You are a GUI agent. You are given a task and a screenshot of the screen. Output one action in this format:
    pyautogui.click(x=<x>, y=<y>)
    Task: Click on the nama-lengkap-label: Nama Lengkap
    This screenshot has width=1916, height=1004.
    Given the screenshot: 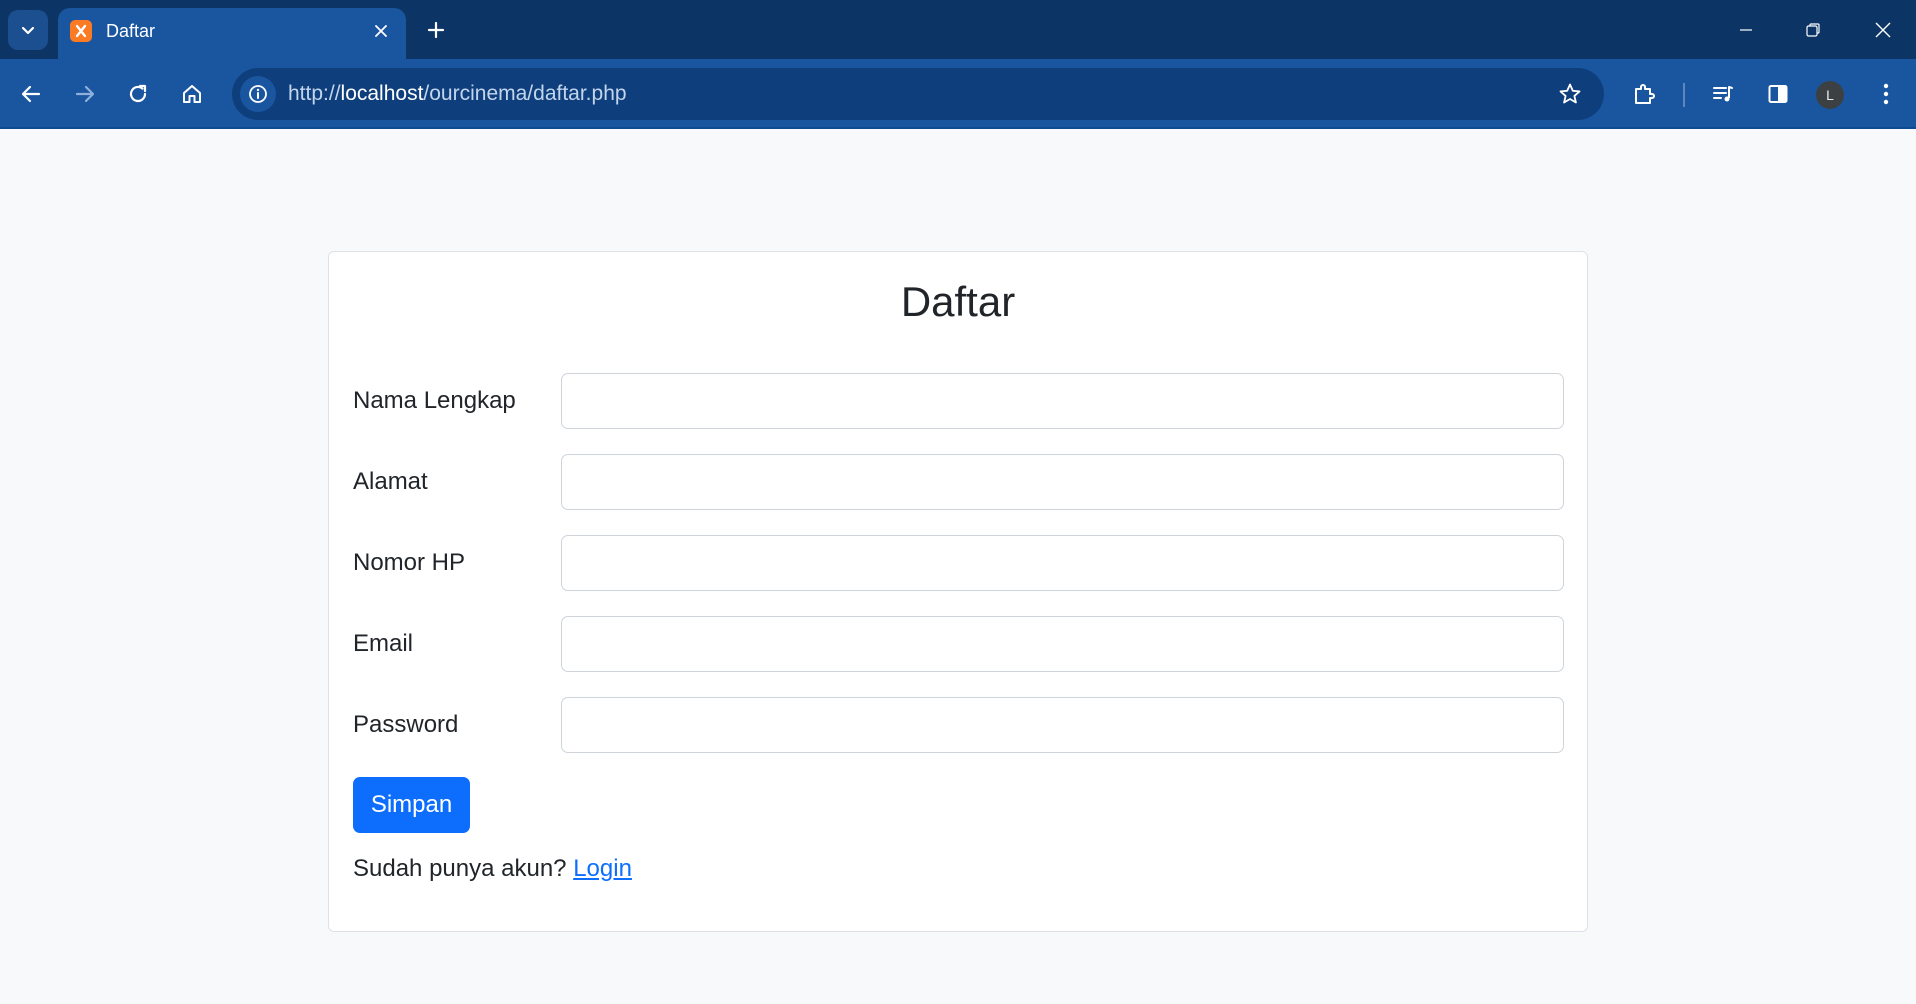 What is the action you would take?
    pyautogui.click(x=434, y=400)
    